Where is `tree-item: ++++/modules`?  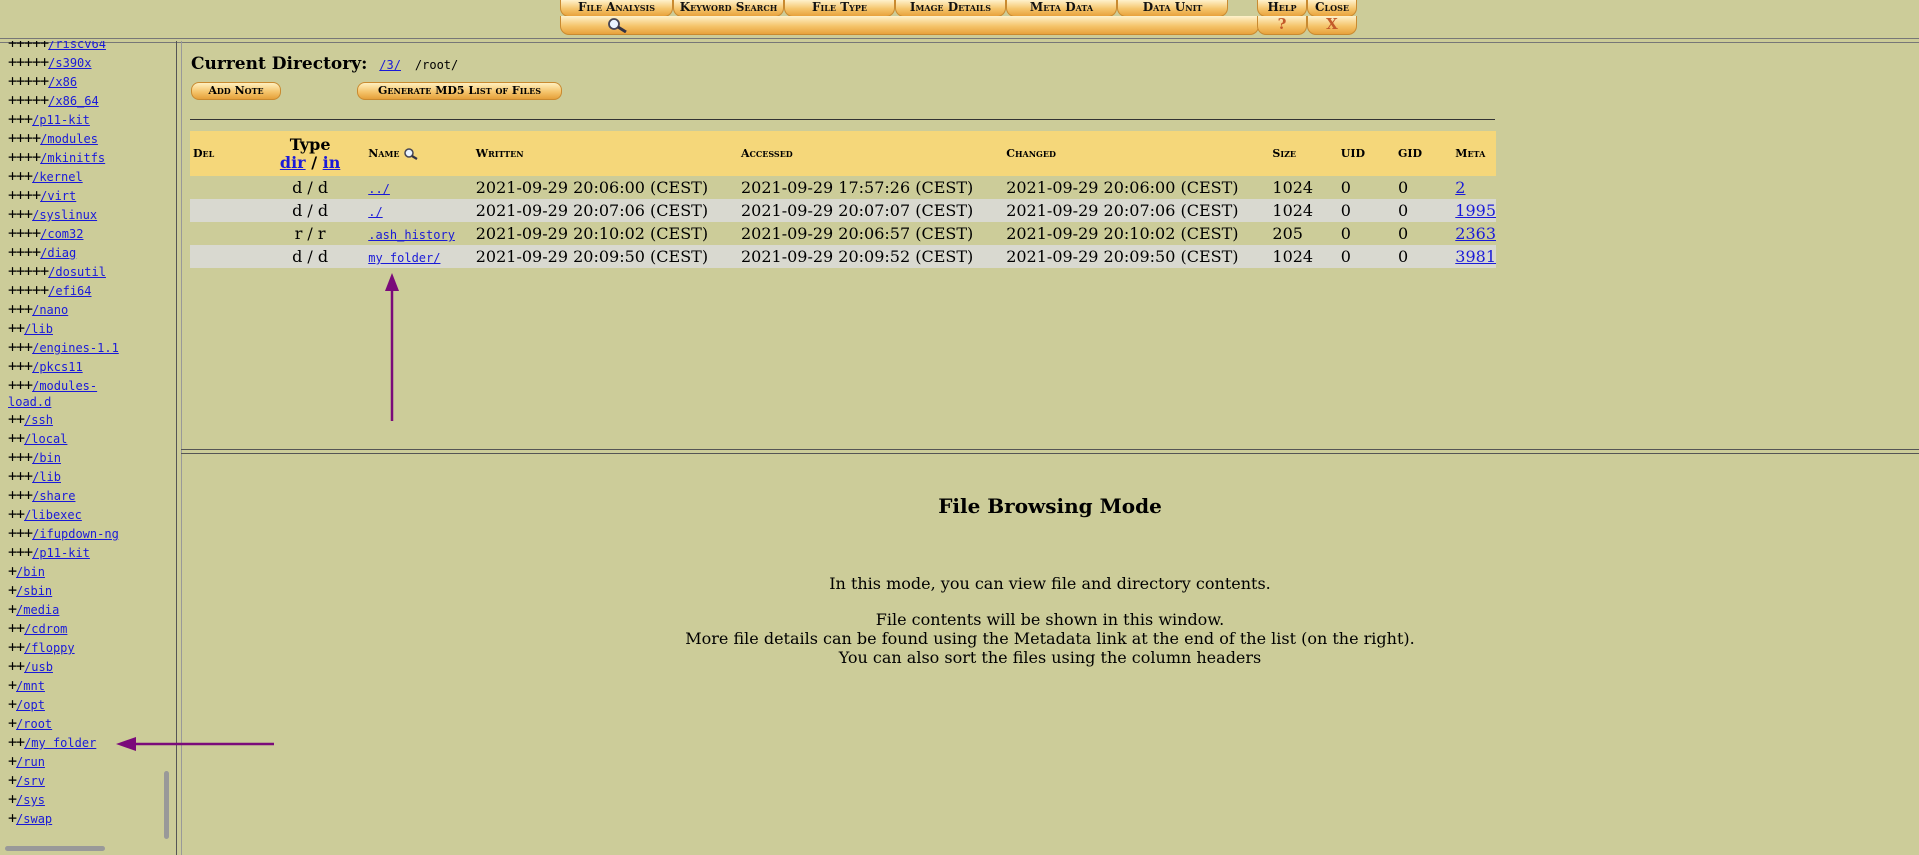
tree-item: ++++/modules is located at coordinates (53, 138).